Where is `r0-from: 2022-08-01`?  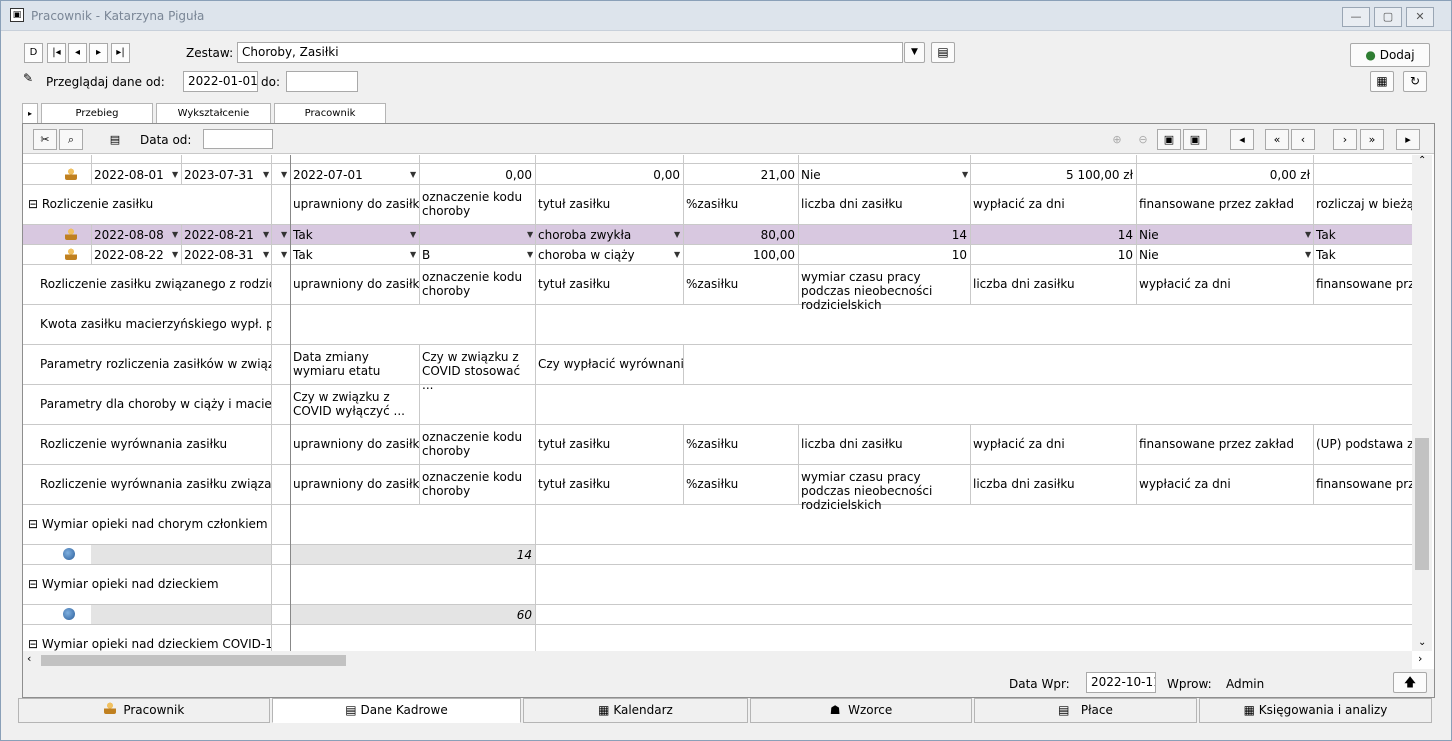 r0-from: 2022-08-01 is located at coordinates (136, 175).